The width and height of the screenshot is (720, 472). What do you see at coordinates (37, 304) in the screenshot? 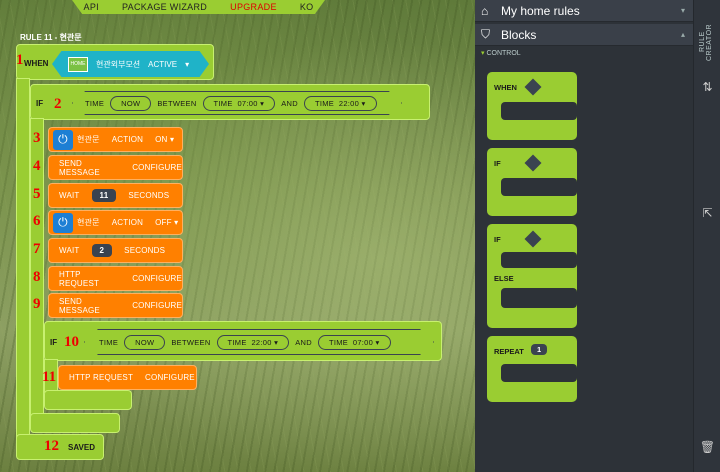
I see `step-number: 9` at bounding box center [37, 304].